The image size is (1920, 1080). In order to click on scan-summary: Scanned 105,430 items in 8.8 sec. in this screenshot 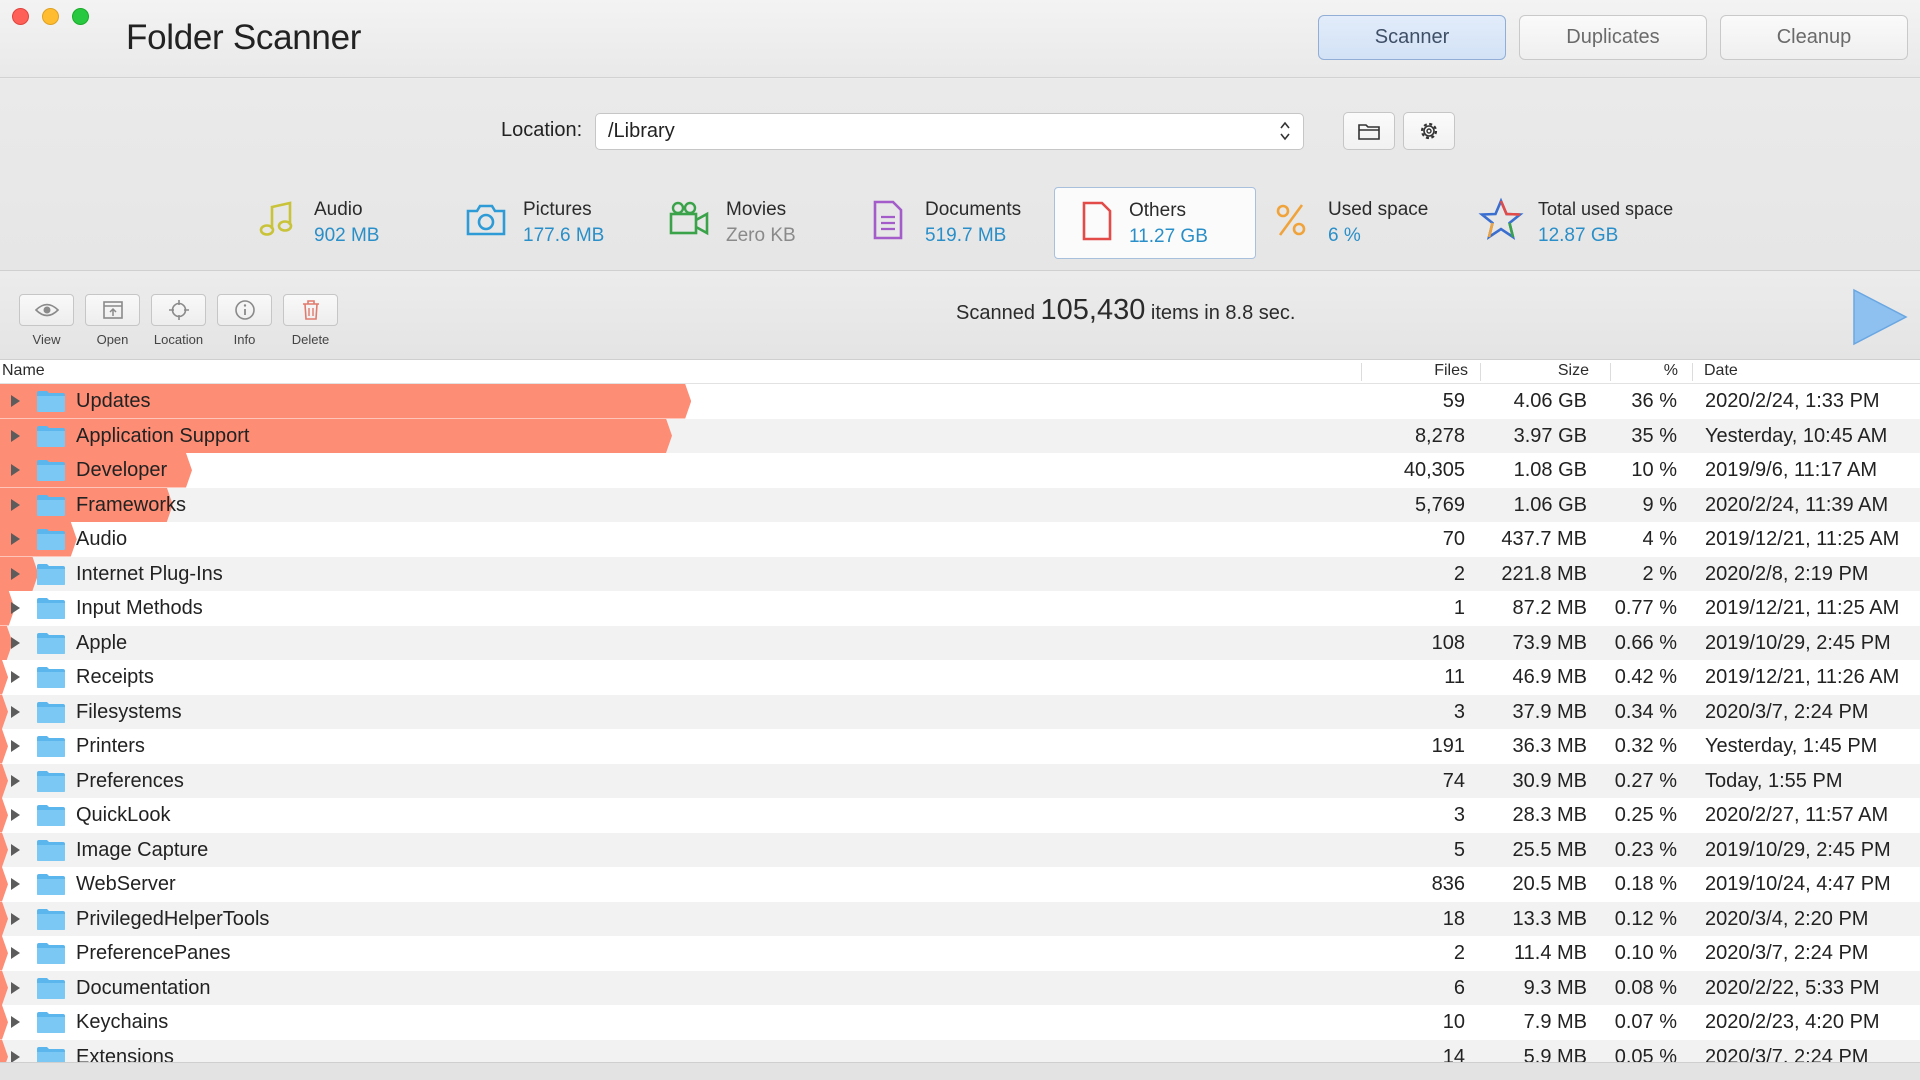, I will do `click(1125, 310)`.